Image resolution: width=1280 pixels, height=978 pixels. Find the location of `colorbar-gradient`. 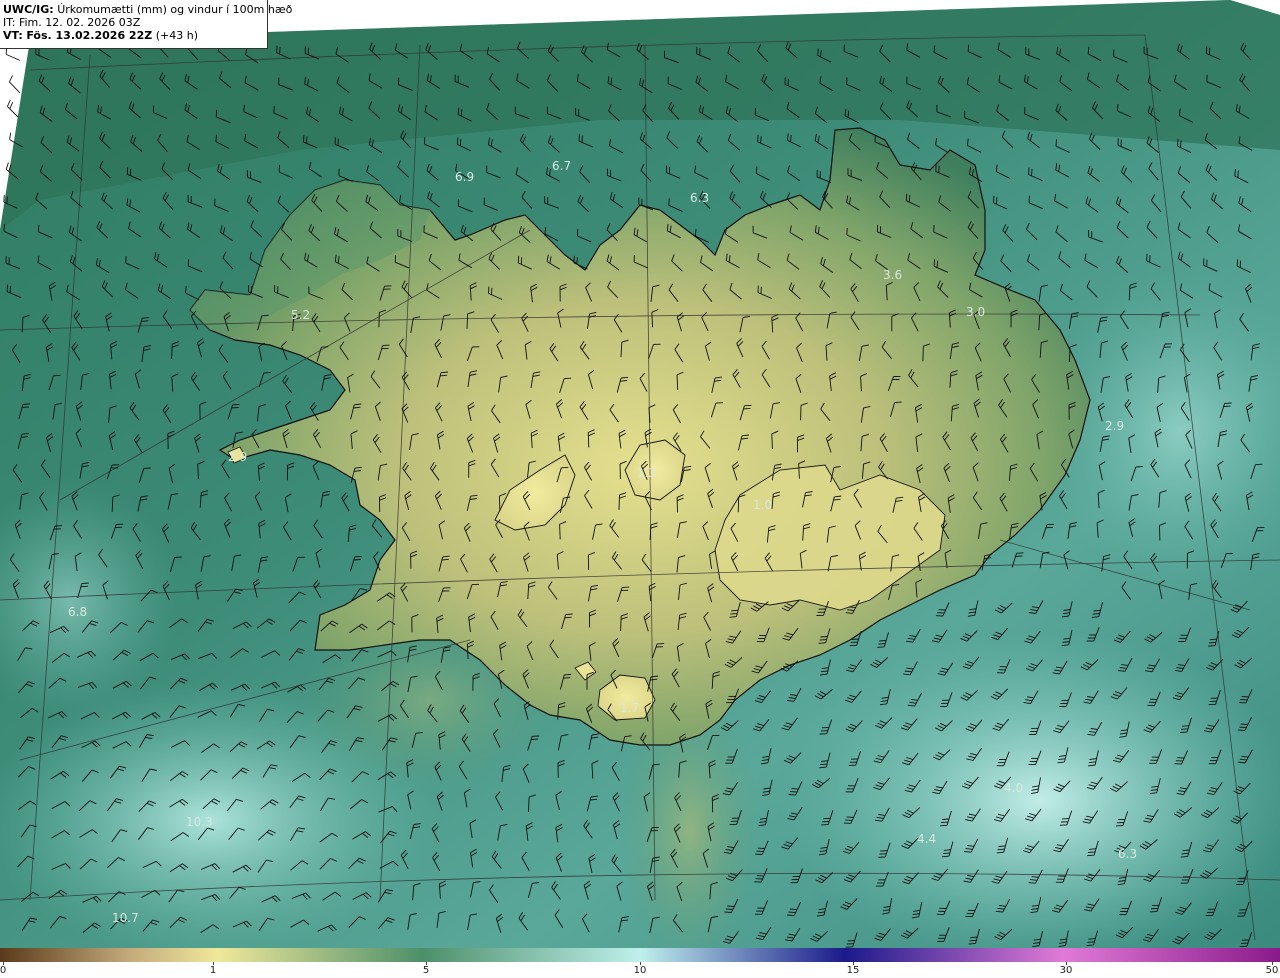

colorbar-gradient is located at coordinates (640, 955).